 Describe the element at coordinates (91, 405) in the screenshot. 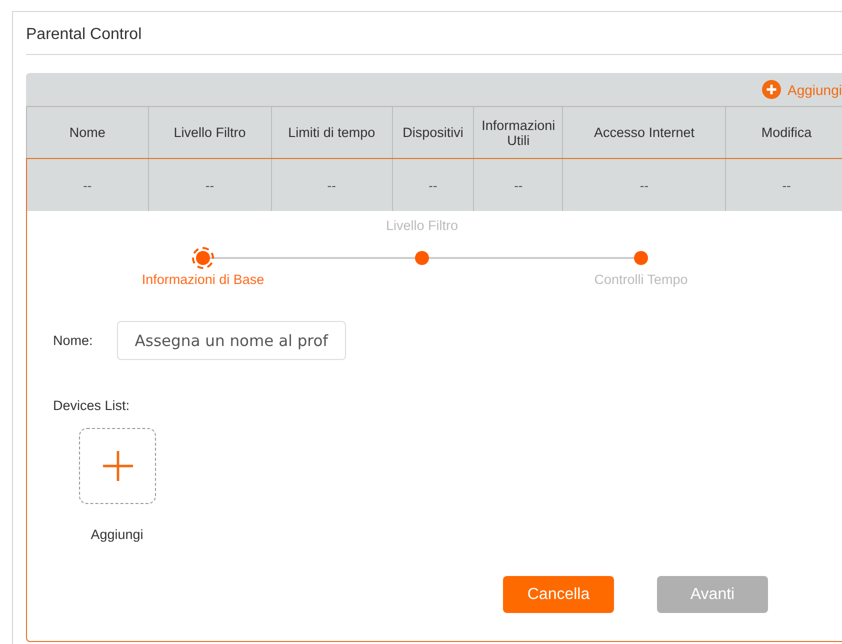

I see `field-label: Devices List:` at that location.